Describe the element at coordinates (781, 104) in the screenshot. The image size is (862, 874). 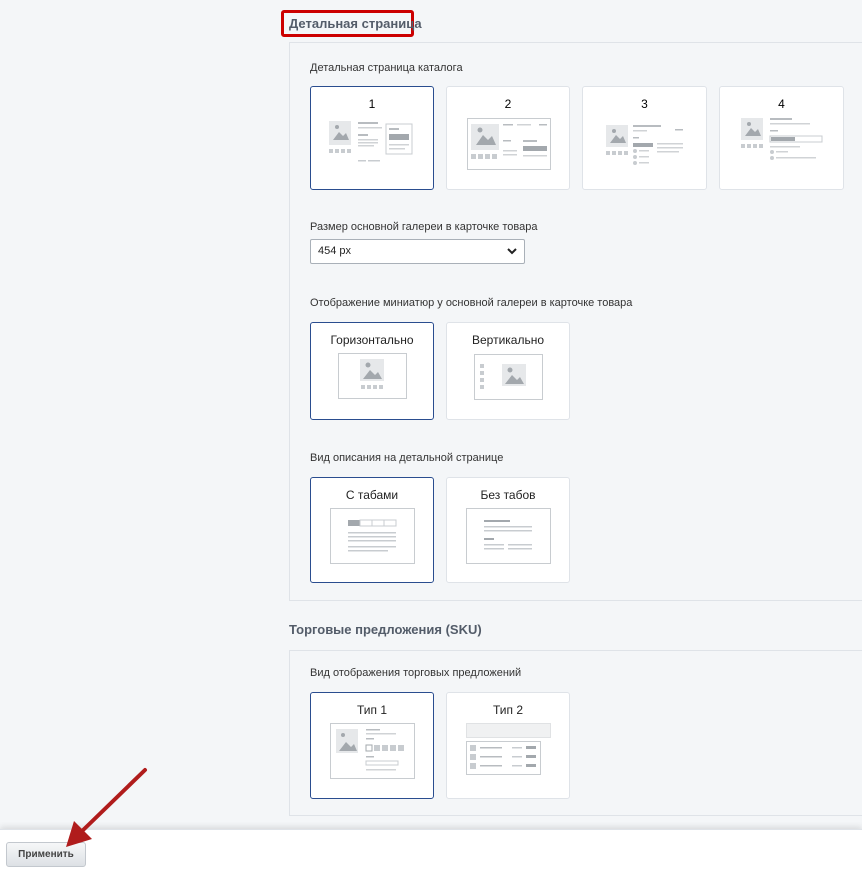
I see `option-number: 4` at that location.